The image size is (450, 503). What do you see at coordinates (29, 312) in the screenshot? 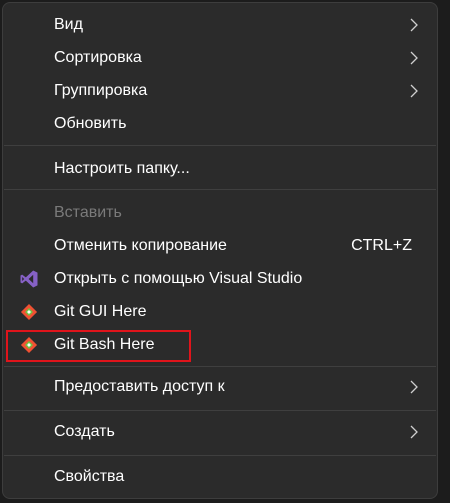
I see `git-icon` at bounding box center [29, 312].